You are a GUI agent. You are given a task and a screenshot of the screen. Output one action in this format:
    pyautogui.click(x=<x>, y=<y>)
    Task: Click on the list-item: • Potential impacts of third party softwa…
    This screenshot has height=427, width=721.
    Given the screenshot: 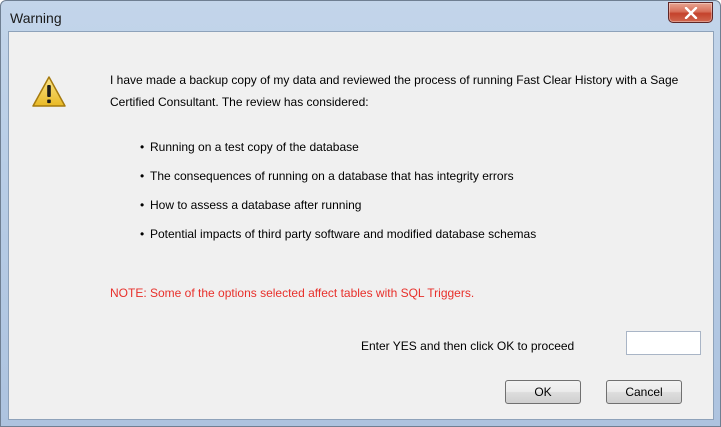 What is the action you would take?
    pyautogui.click(x=338, y=234)
    